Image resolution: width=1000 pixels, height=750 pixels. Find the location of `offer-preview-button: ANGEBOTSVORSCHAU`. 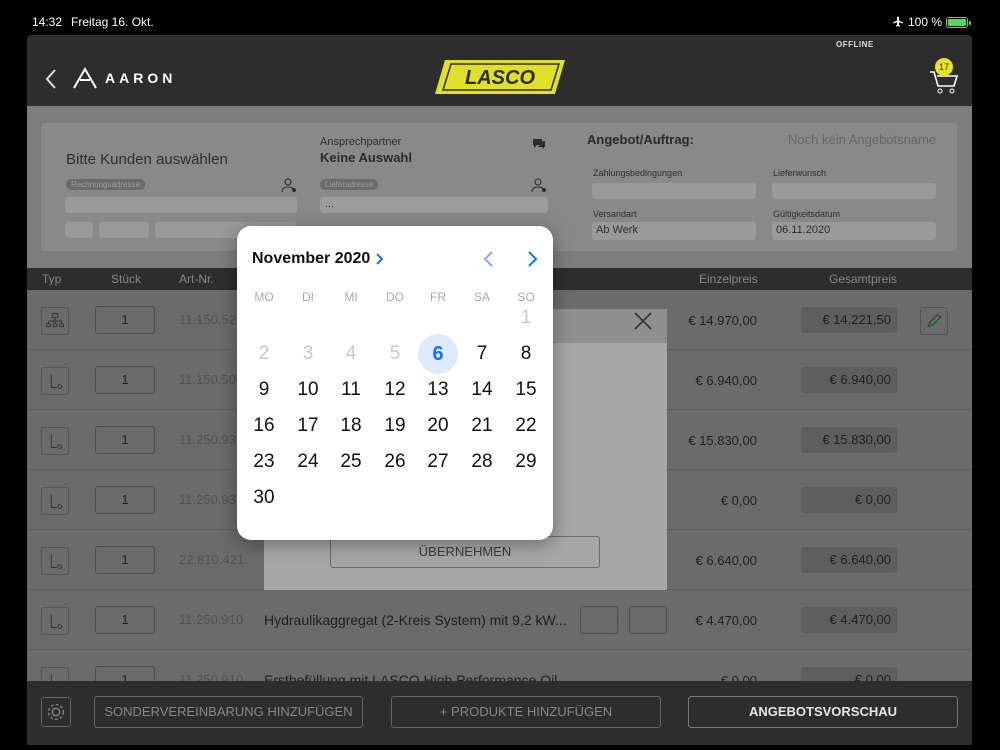

offer-preview-button: ANGEBOTSVORSCHAU is located at coordinates (823, 712).